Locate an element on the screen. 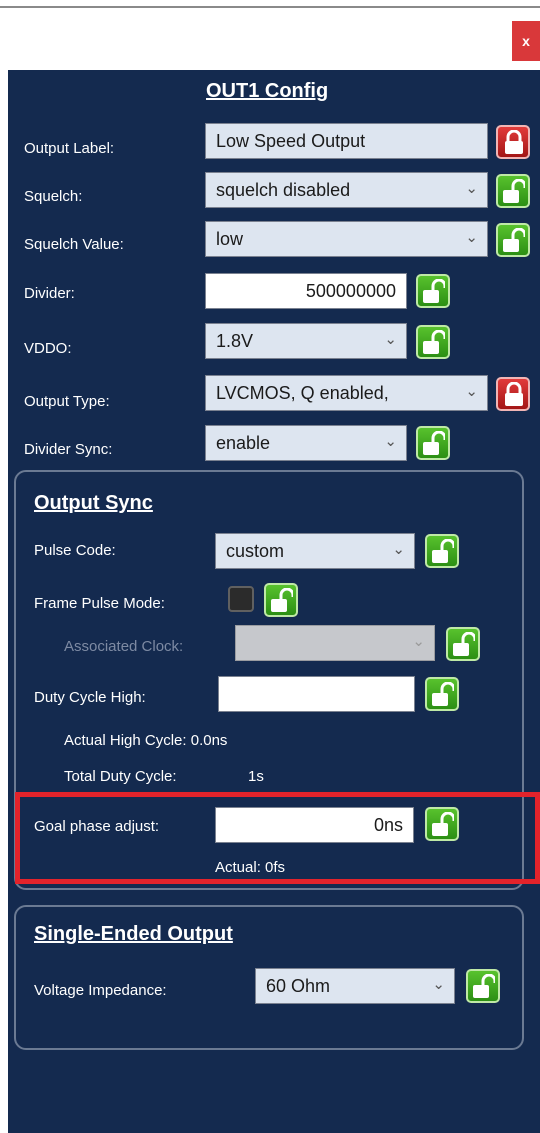 This screenshot has height=1133, width=540. squelch-select: squelch disabled ⌄ is located at coordinates (346, 190).